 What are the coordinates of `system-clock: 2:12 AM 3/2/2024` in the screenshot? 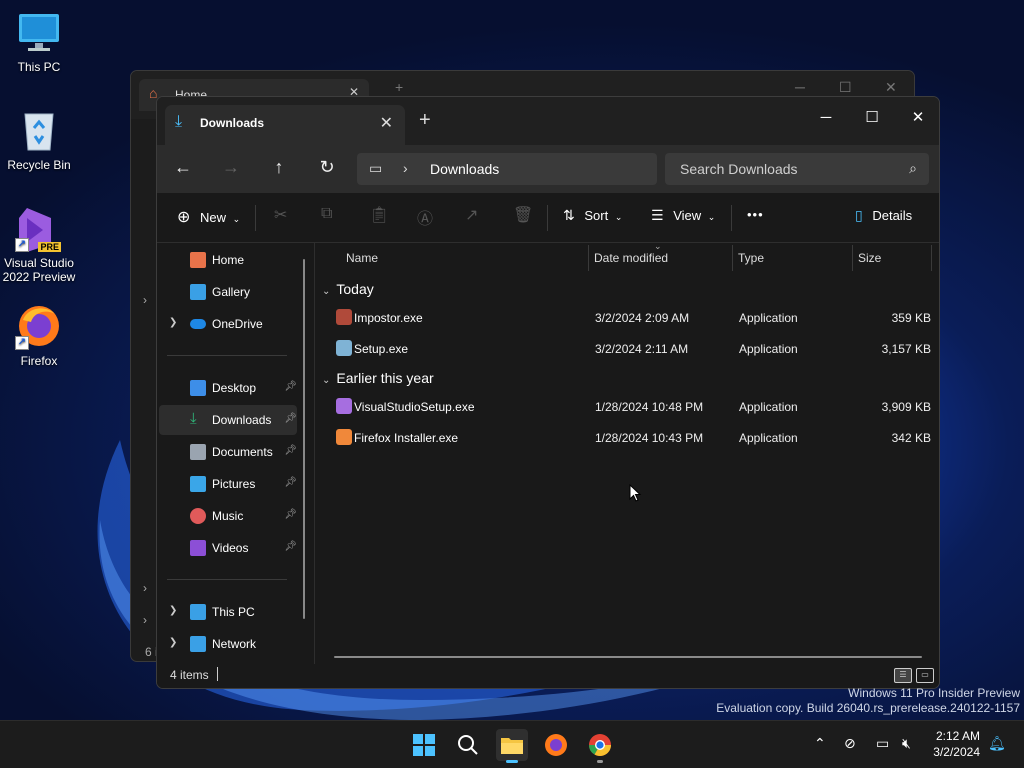 It's located at (956, 744).